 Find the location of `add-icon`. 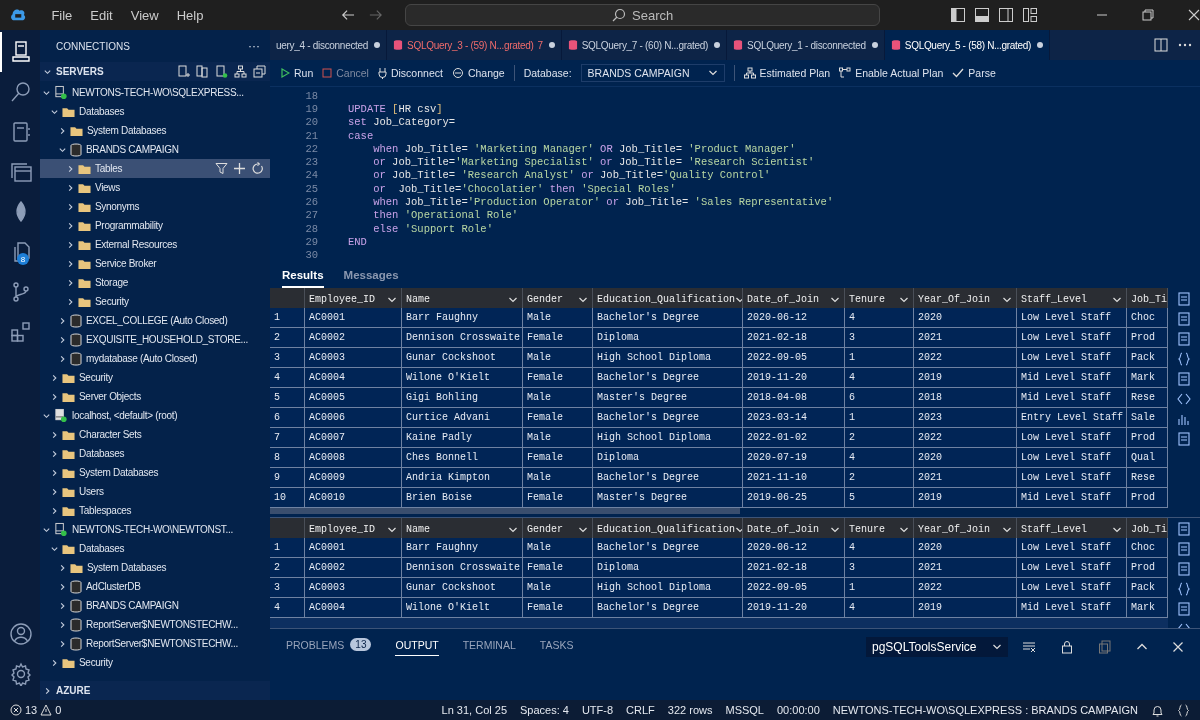

add-icon is located at coordinates (239, 168).